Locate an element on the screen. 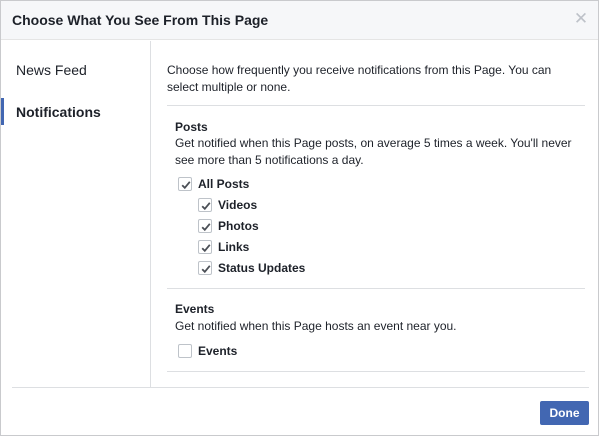 Image resolution: width=599 pixels, height=436 pixels. checkbox-label: Events is located at coordinates (218, 351).